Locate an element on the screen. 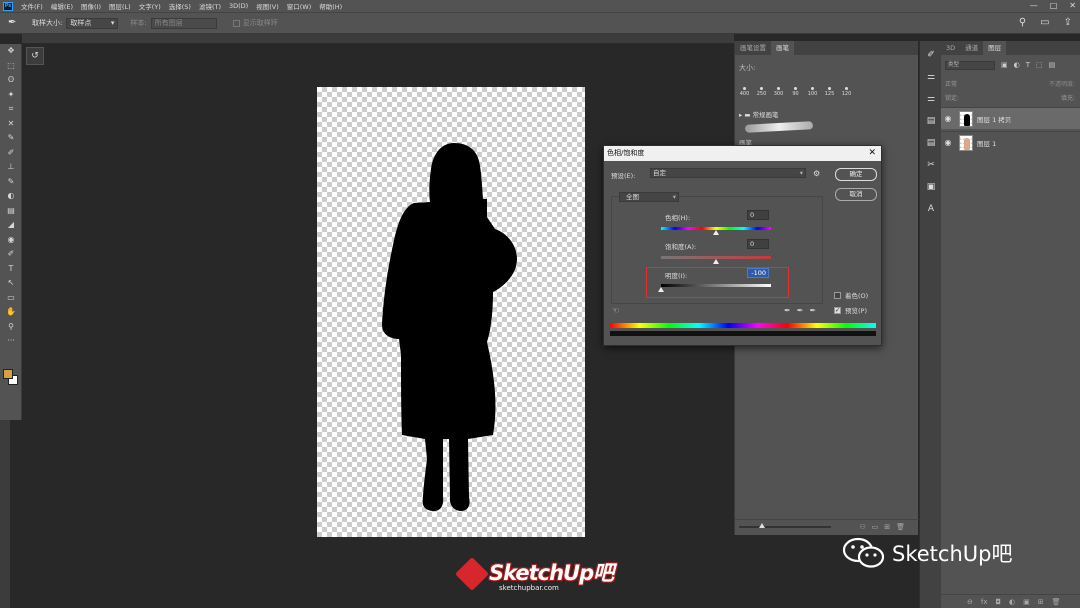 This screenshot has width=1080, height=608. adjust-filter-icon: ◐ is located at coordinates (1017, 65).